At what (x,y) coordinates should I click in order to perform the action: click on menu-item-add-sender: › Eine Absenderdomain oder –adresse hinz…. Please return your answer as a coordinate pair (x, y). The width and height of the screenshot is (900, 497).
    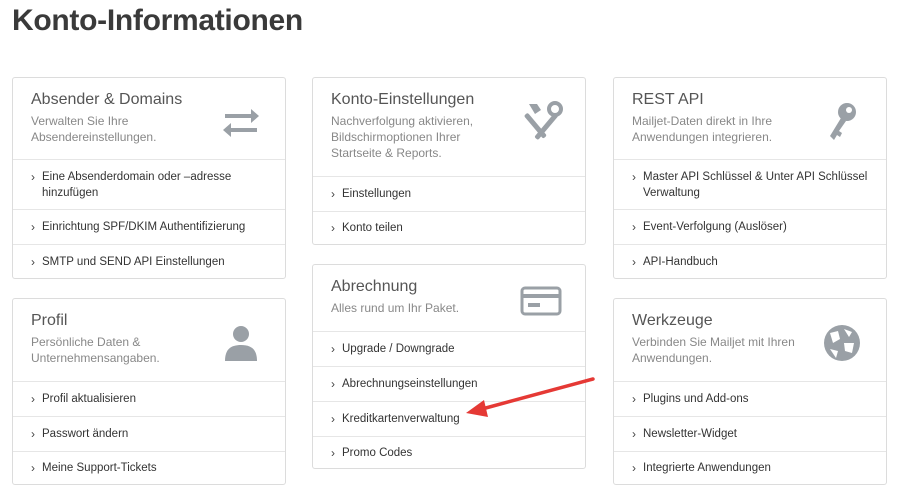
    Looking at the image, I should click on (149, 184).